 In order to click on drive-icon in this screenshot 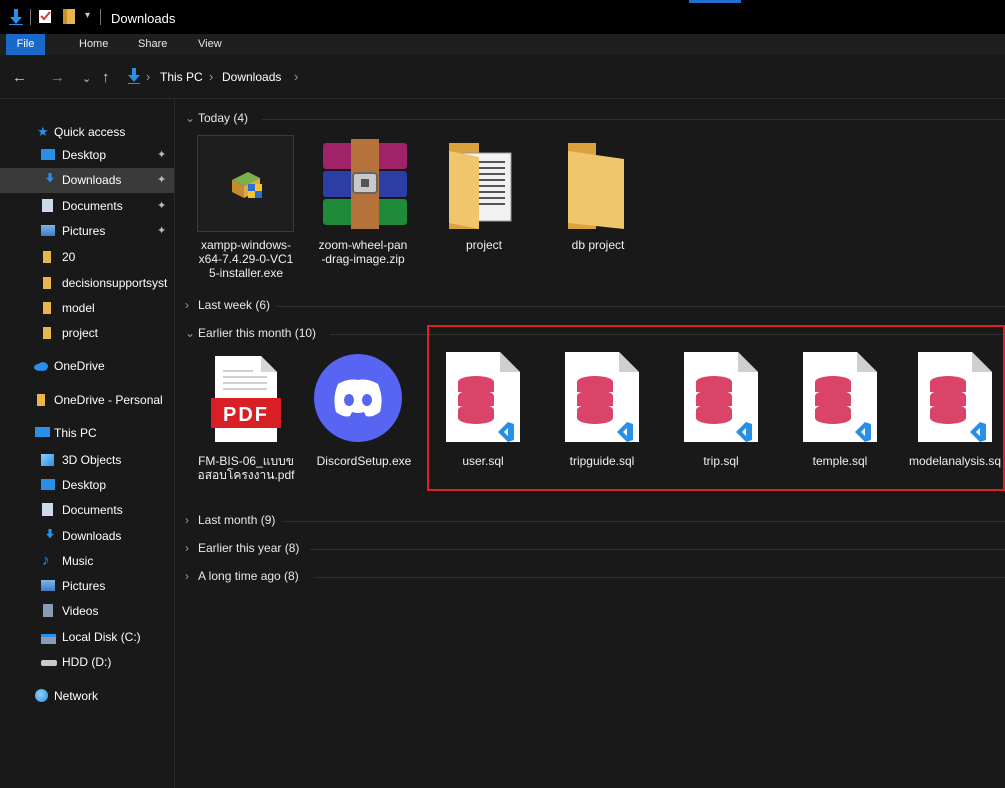, I will do `click(49, 663)`.